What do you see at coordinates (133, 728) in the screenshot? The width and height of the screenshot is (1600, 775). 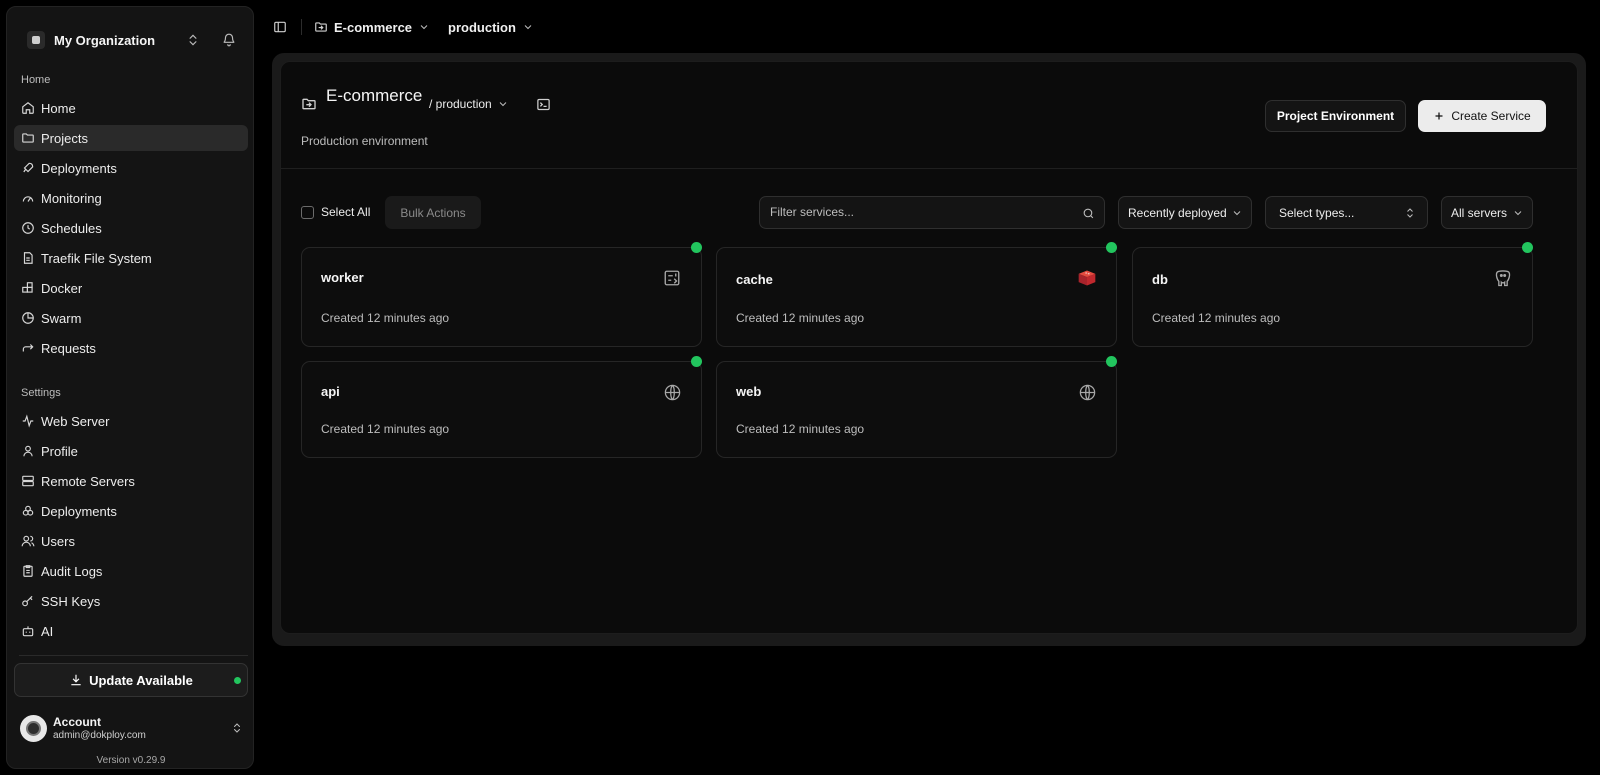 I see `account-menu: Account admin@dokploy.com` at bounding box center [133, 728].